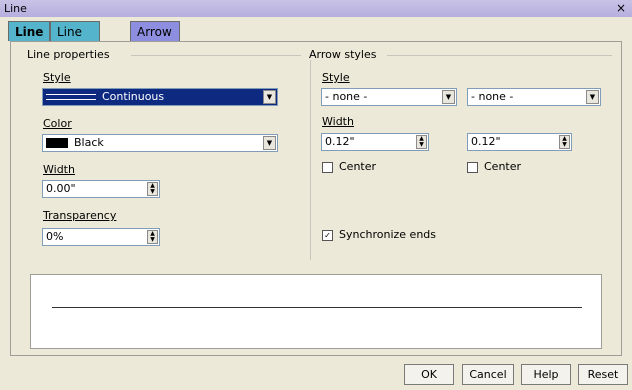 Image resolution: width=632 pixels, height=390 pixels. I want to click on line-width-value: 0.00", so click(61, 188).